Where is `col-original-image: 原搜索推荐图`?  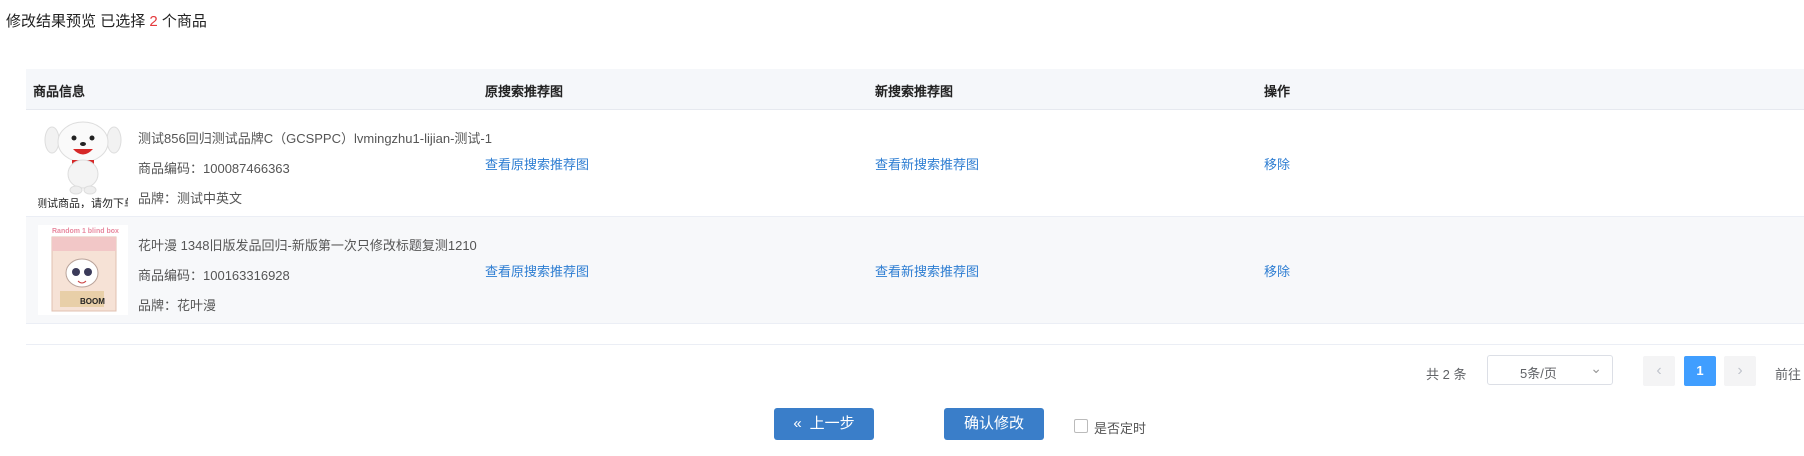
col-original-image: 原搜索推荐图 is located at coordinates (524, 91).